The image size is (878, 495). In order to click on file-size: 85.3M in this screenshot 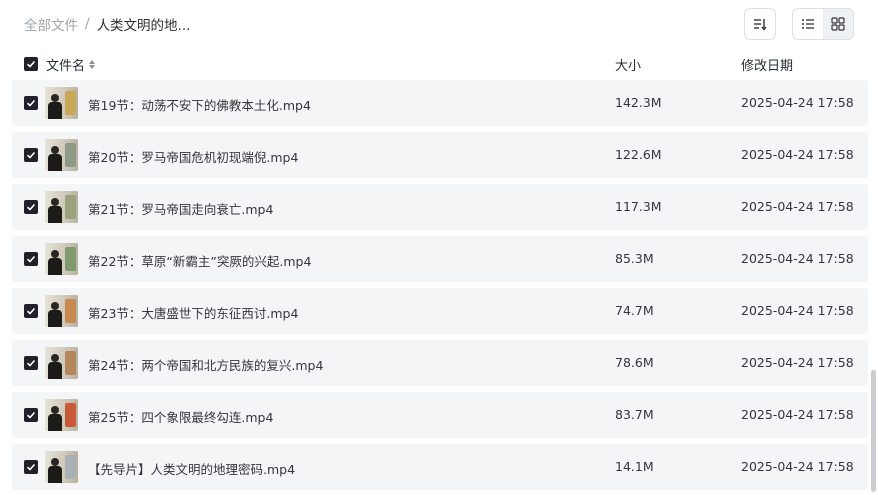, I will do `click(634, 258)`.